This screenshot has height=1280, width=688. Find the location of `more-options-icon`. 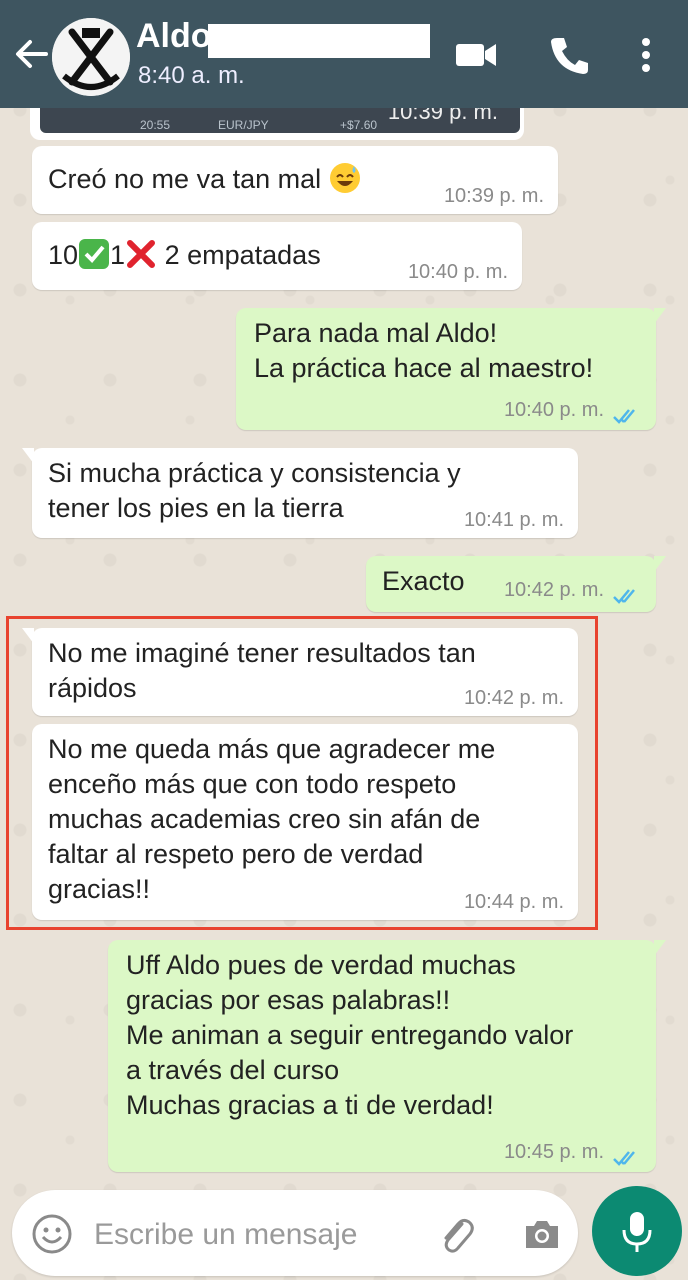

more-options-icon is located at coordinates (653, 55).